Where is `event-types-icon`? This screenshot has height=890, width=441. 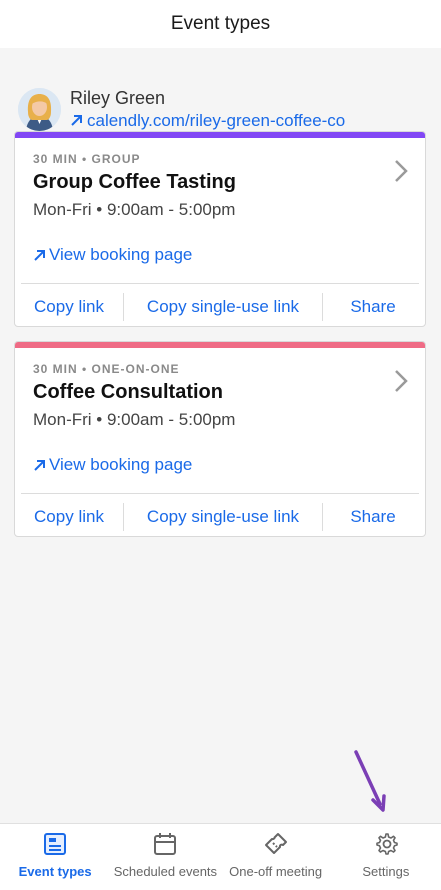 event-types-icon is located at coordinates (55, 844).